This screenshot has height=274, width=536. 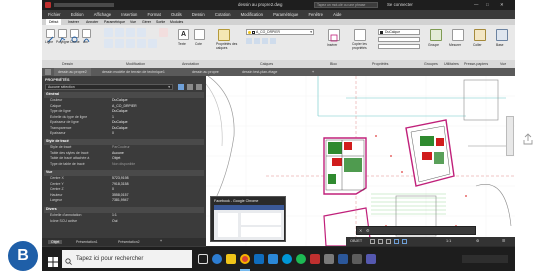 I want to click on store-icon, so click(x=259, y=259).